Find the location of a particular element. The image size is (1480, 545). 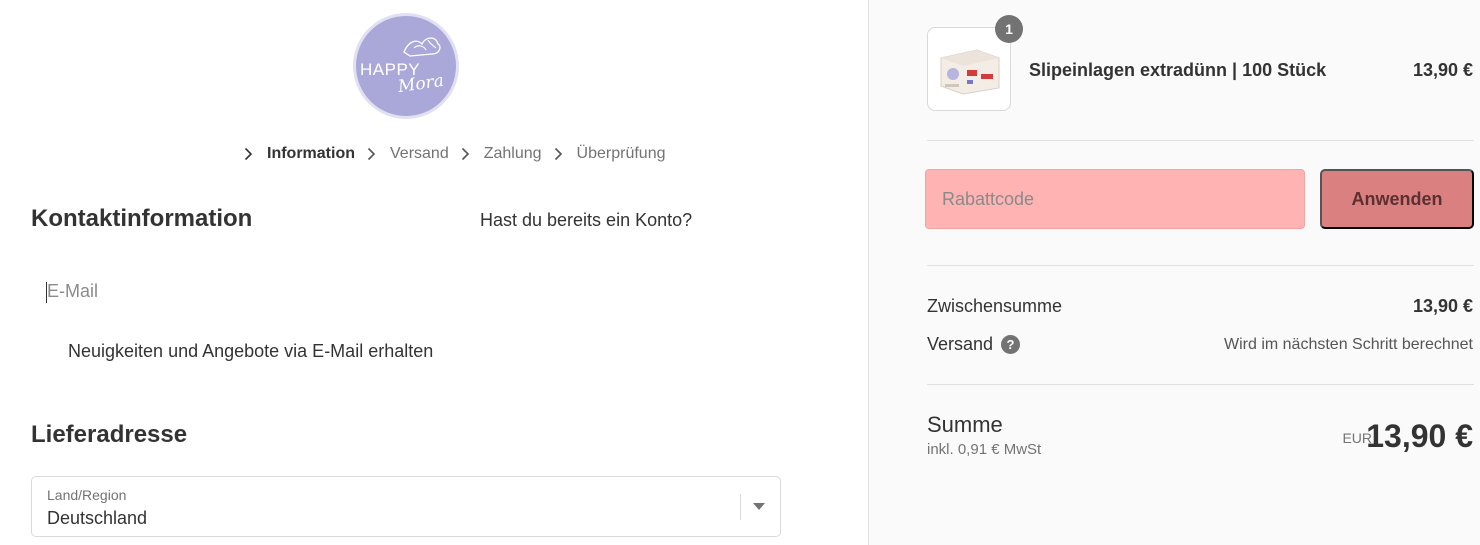

shipping-label: Versand is located at coordinates (960, 344).